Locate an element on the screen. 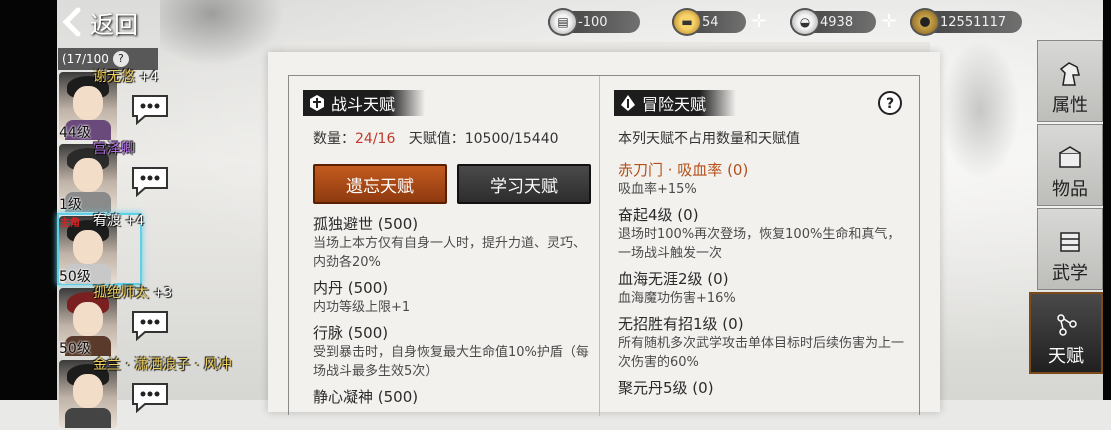 Image resolution: width=1111 pixels, height=430 pixels. battle-emblem-icon is located at coordinates (317, 103).